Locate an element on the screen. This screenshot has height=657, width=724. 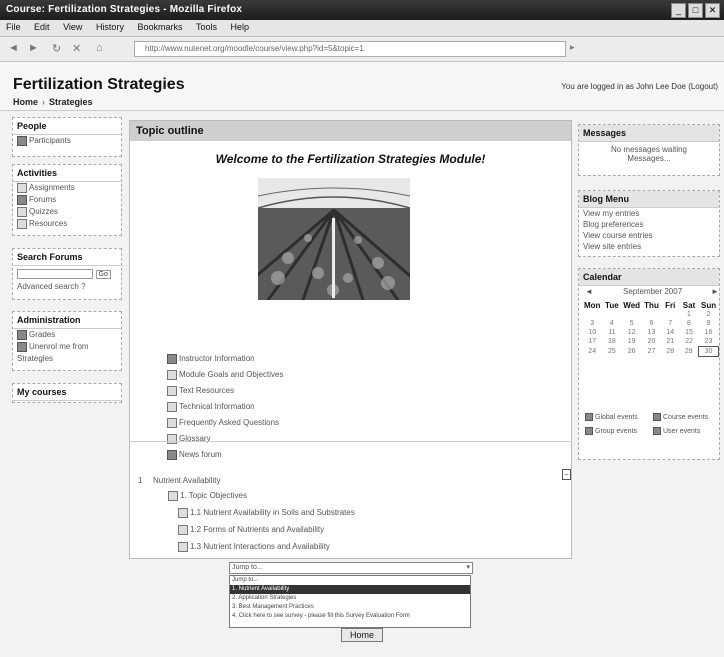
menu-file: File is located at coordinates (13, 27).